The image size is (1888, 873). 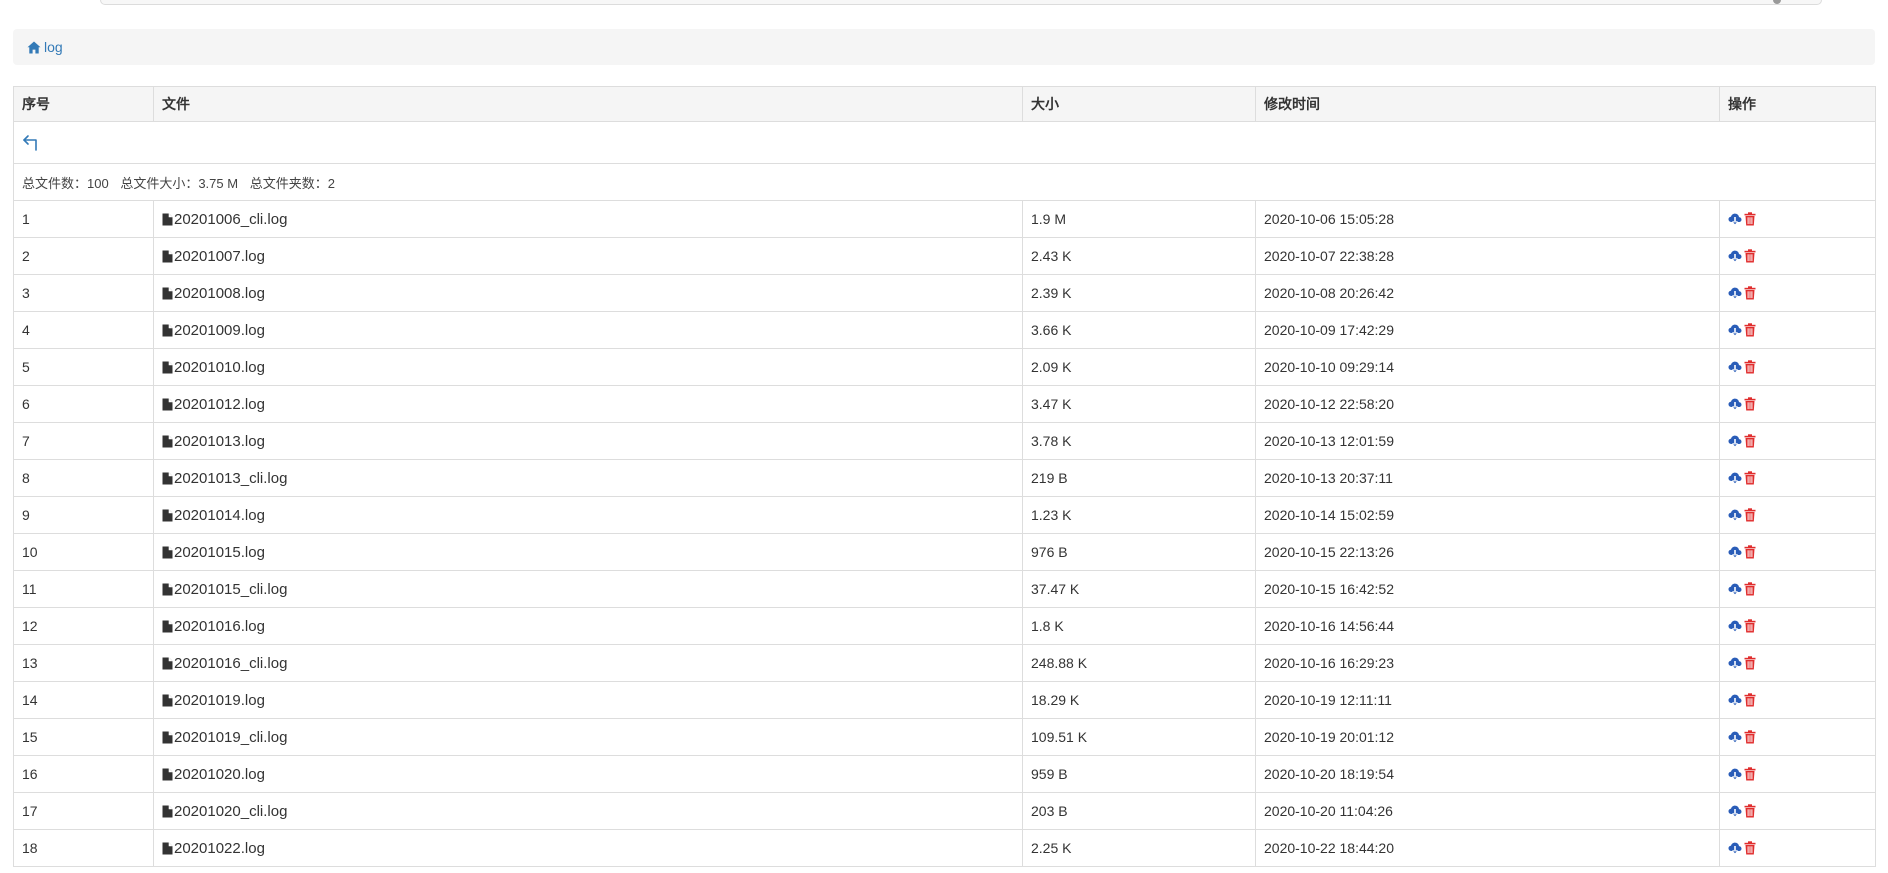 I want to click on file-name: 20201019_cli.log, so click(x=231, y=737).